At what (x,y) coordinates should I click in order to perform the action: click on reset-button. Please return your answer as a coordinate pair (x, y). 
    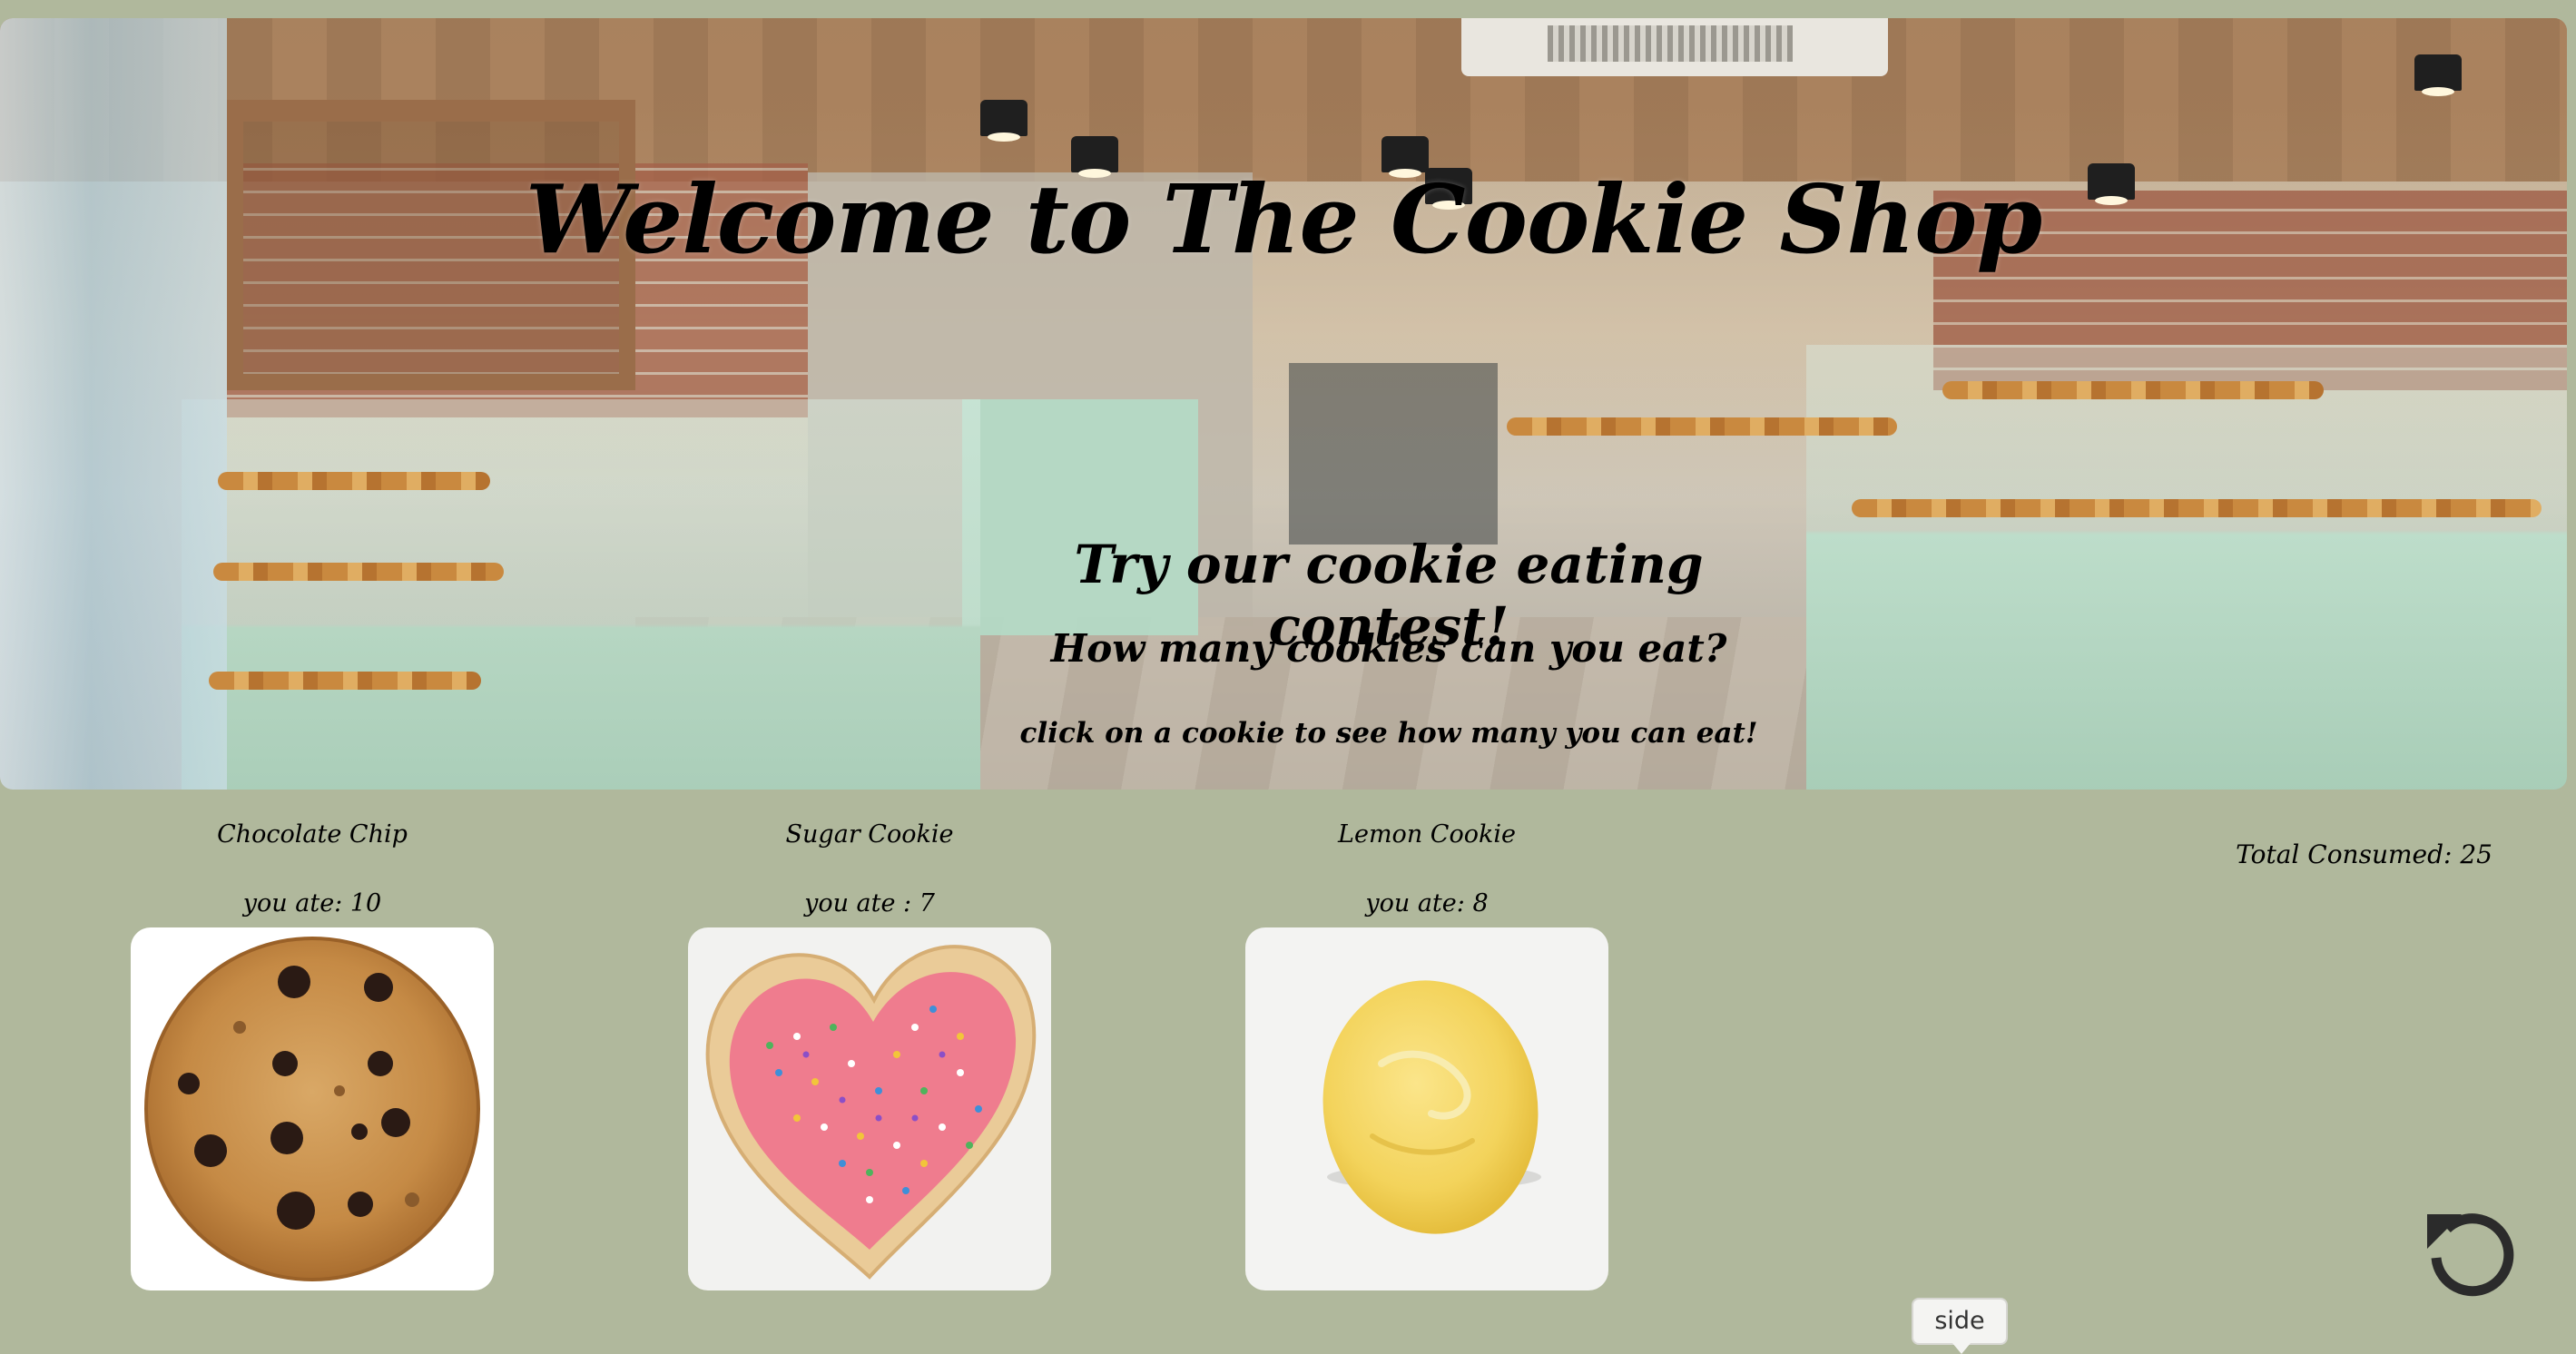
    Looking at the image, I should click on (2471, 1254).